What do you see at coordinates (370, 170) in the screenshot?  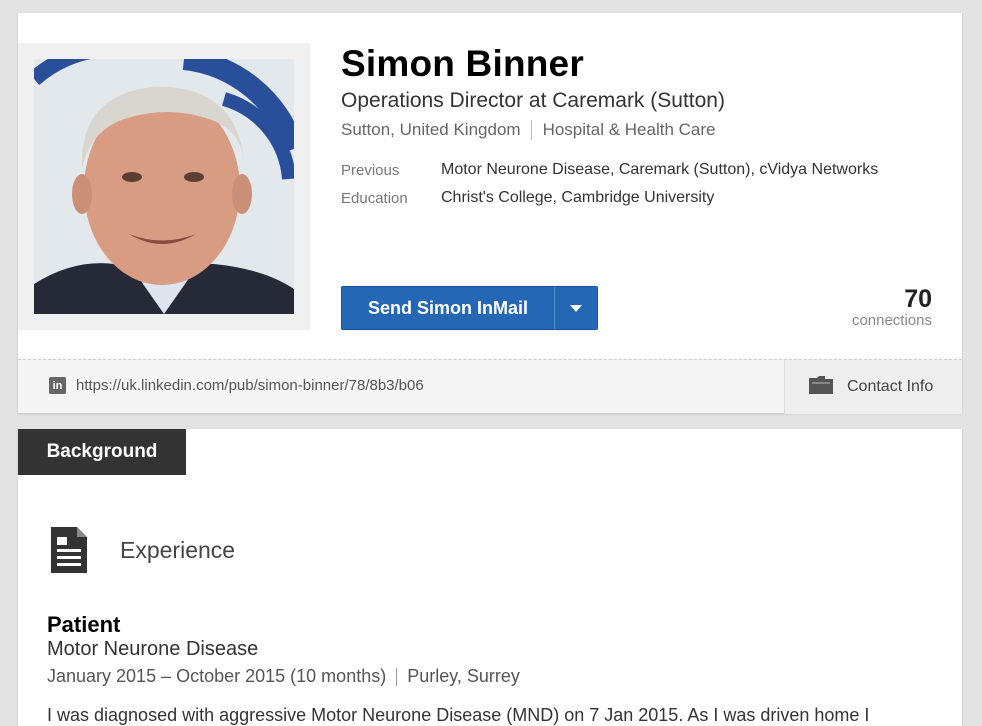 I see `previous-label: Previous` at bounding box center [370, 170].